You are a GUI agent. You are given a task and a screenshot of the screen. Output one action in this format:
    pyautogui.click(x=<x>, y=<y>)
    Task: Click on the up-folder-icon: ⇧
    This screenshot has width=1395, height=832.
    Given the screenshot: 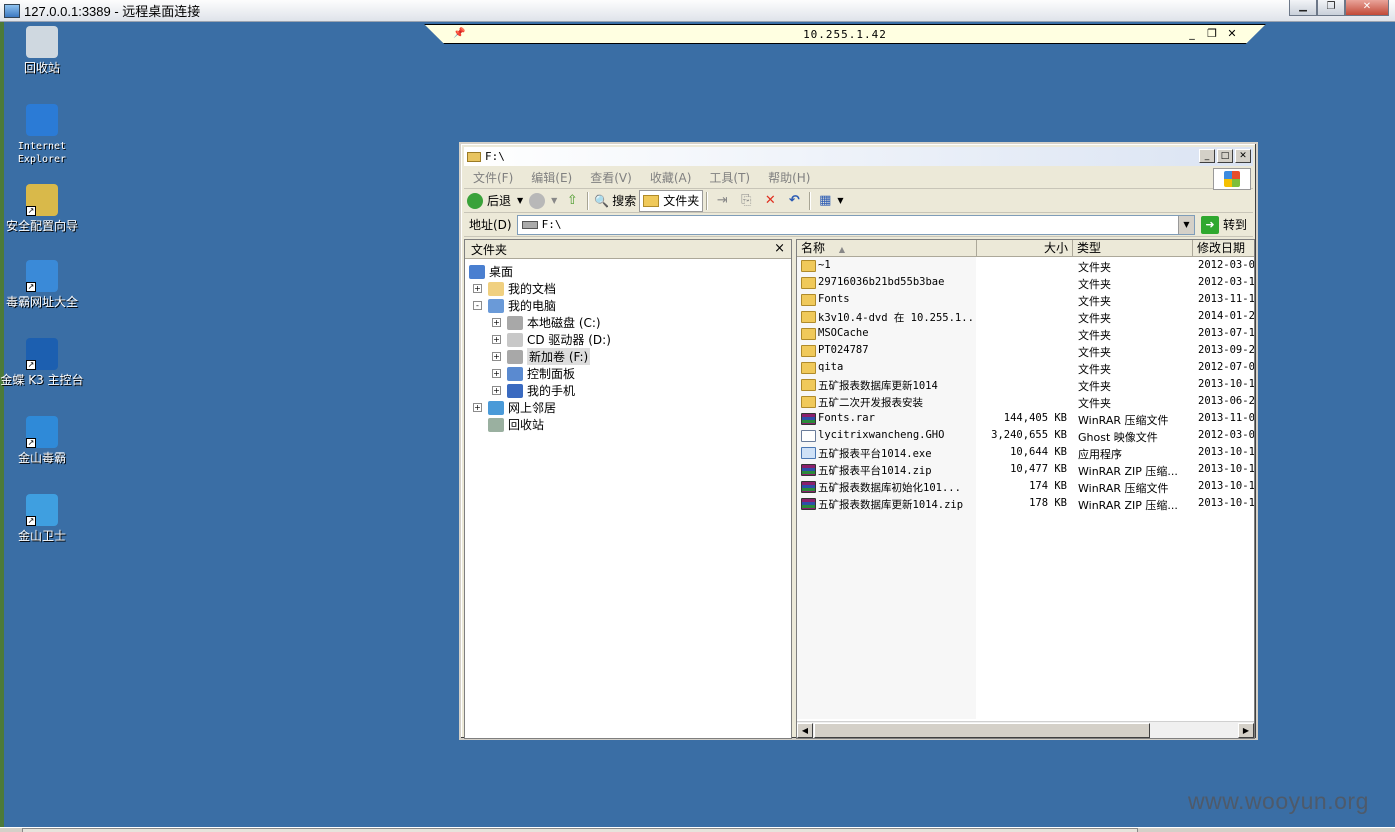 What is the action you would take?
    pyautogui.click(x=572, y=201)
    